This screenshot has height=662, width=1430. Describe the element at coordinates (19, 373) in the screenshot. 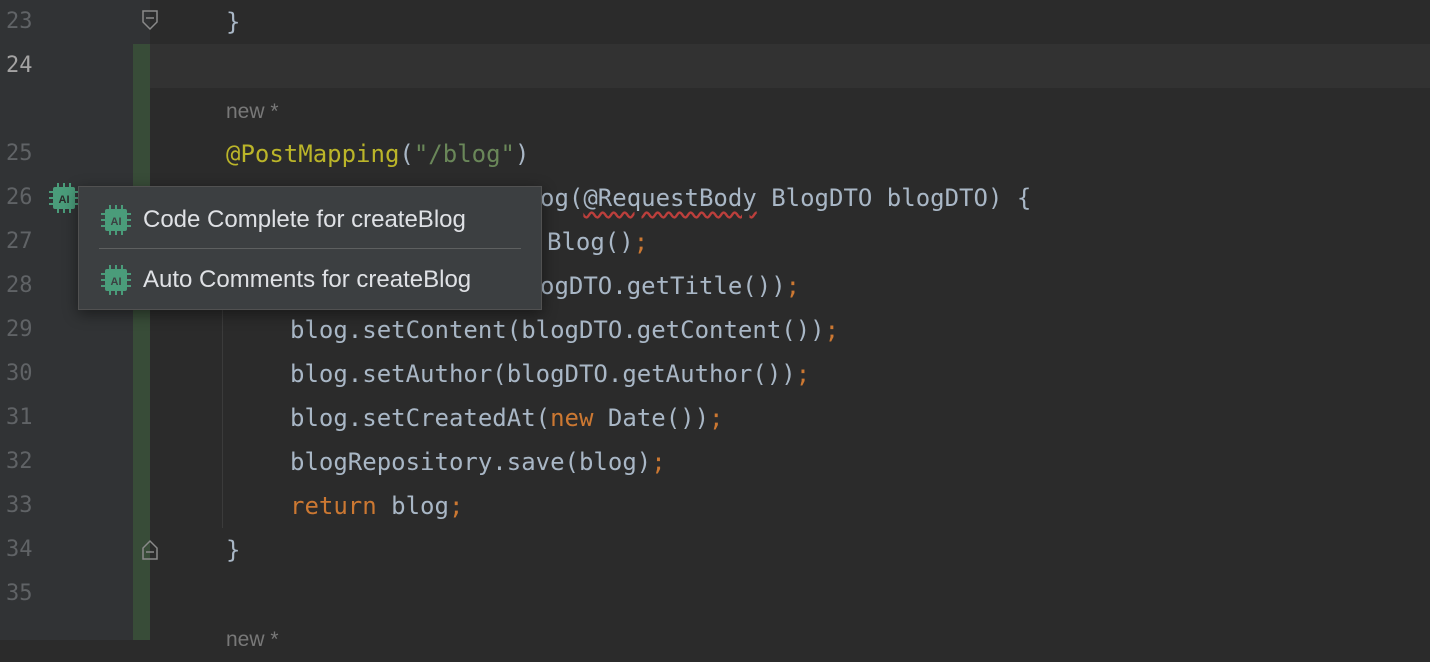

I see `line-number: 30` at that location.